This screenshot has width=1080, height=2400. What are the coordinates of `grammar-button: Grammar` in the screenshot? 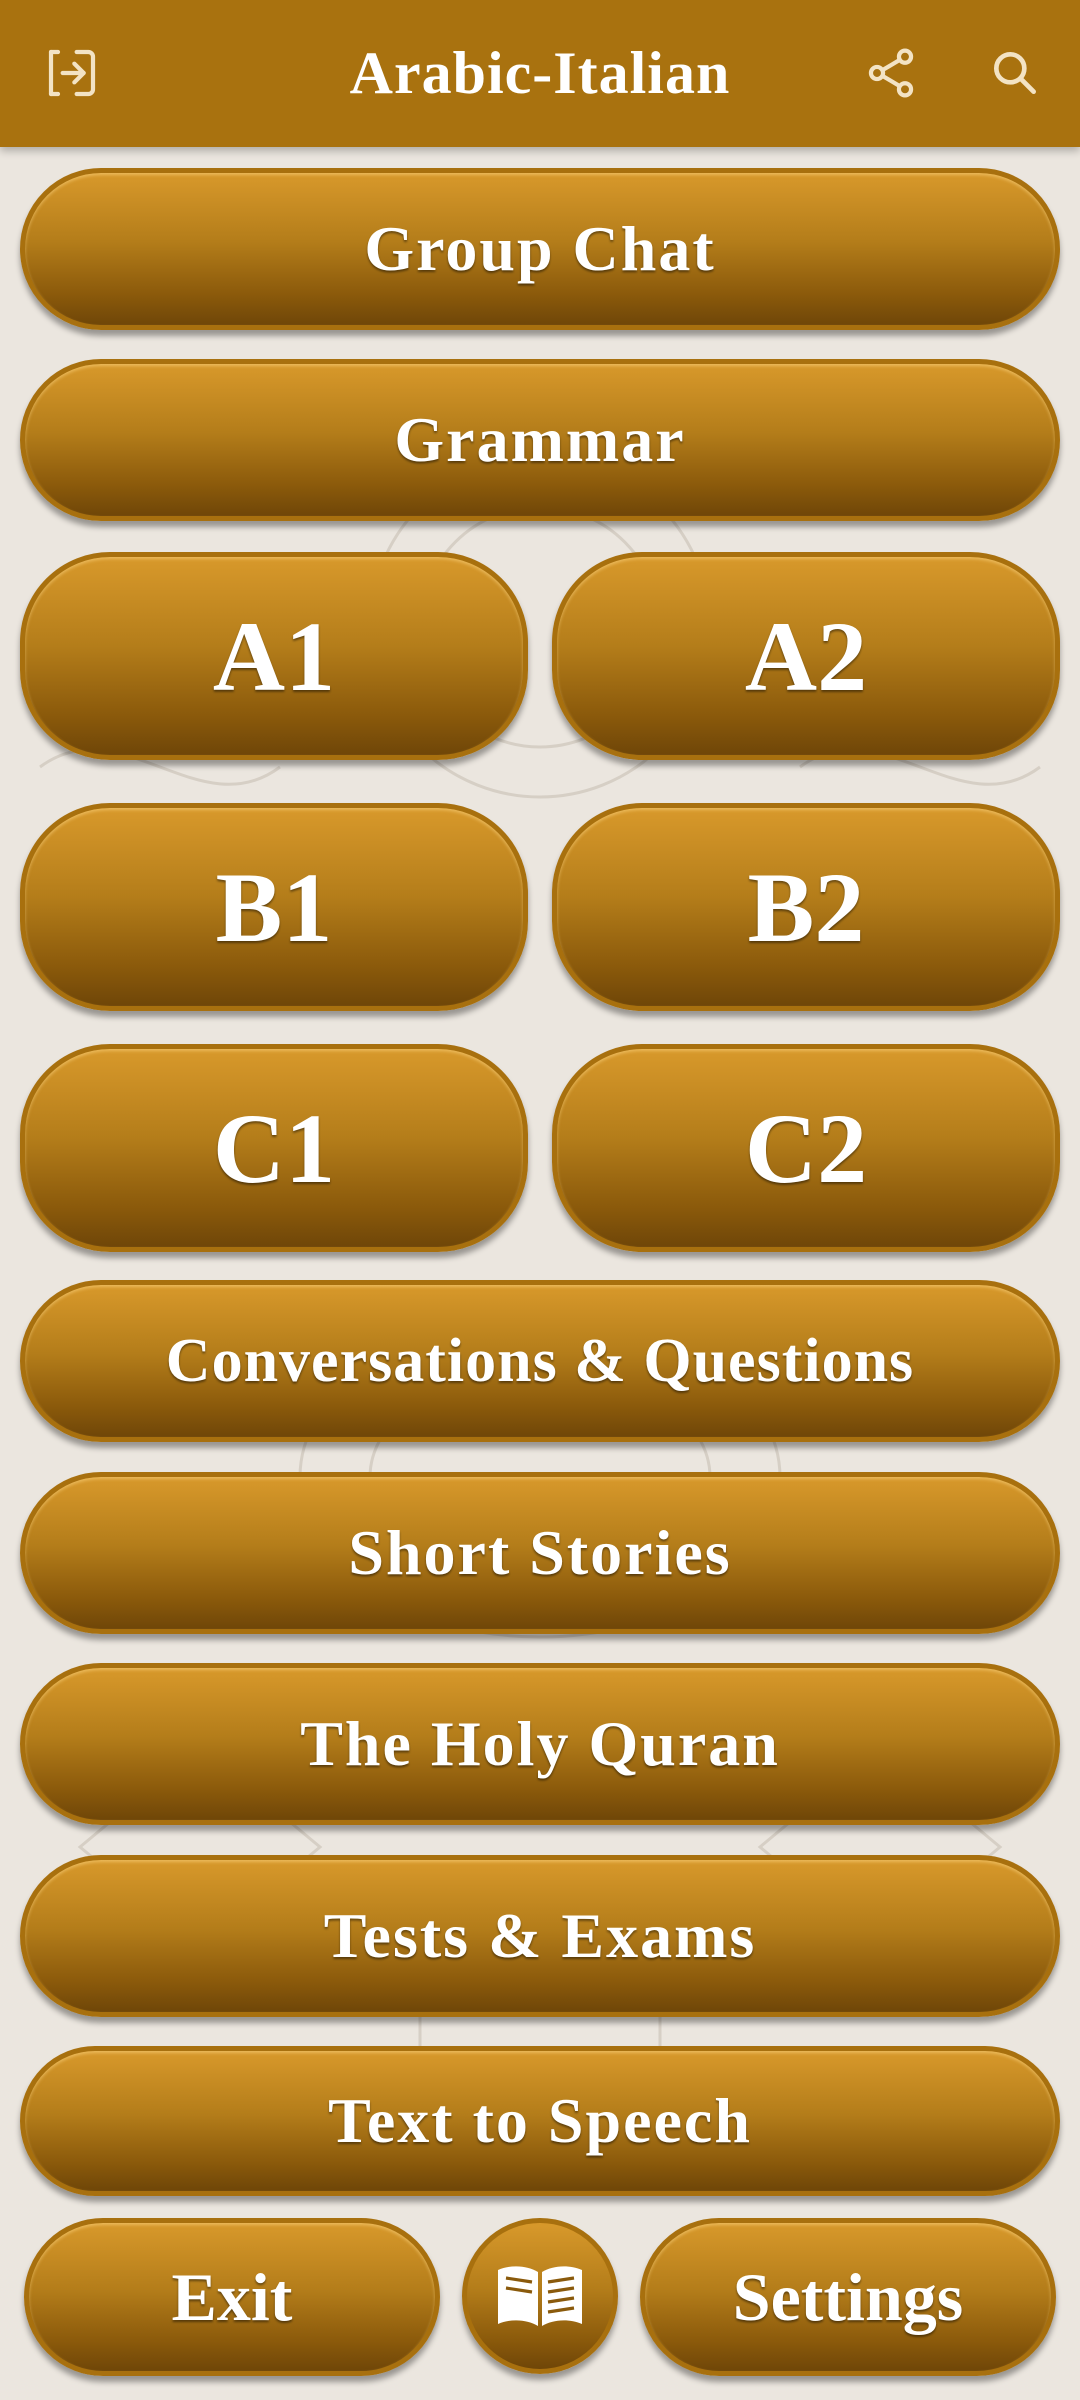 It's located at (540, 440).